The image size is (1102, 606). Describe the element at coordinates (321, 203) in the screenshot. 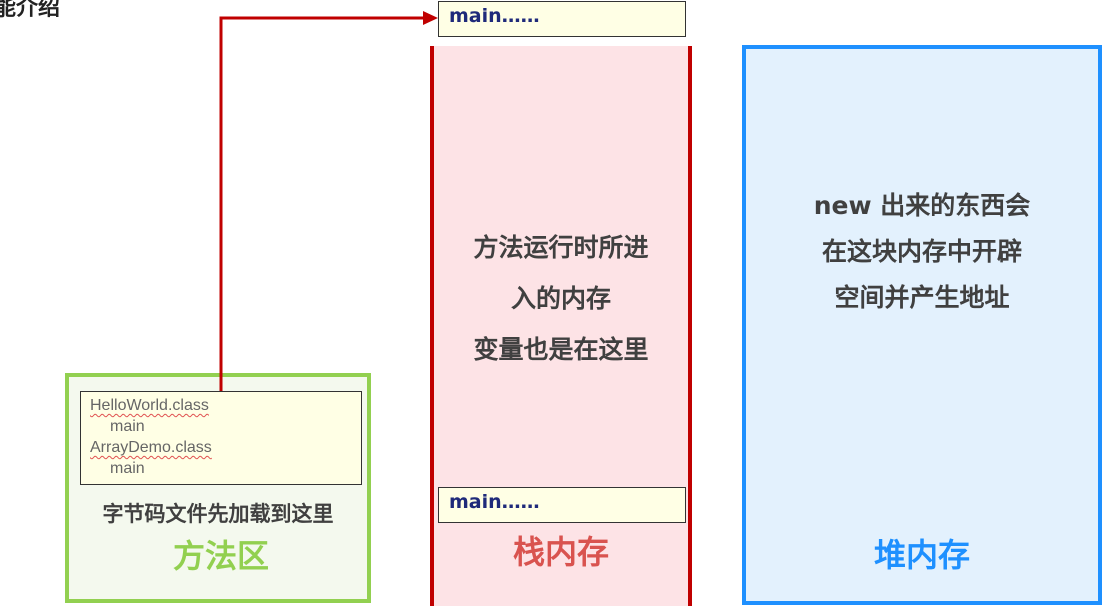

I see `arrow-line` at that location.